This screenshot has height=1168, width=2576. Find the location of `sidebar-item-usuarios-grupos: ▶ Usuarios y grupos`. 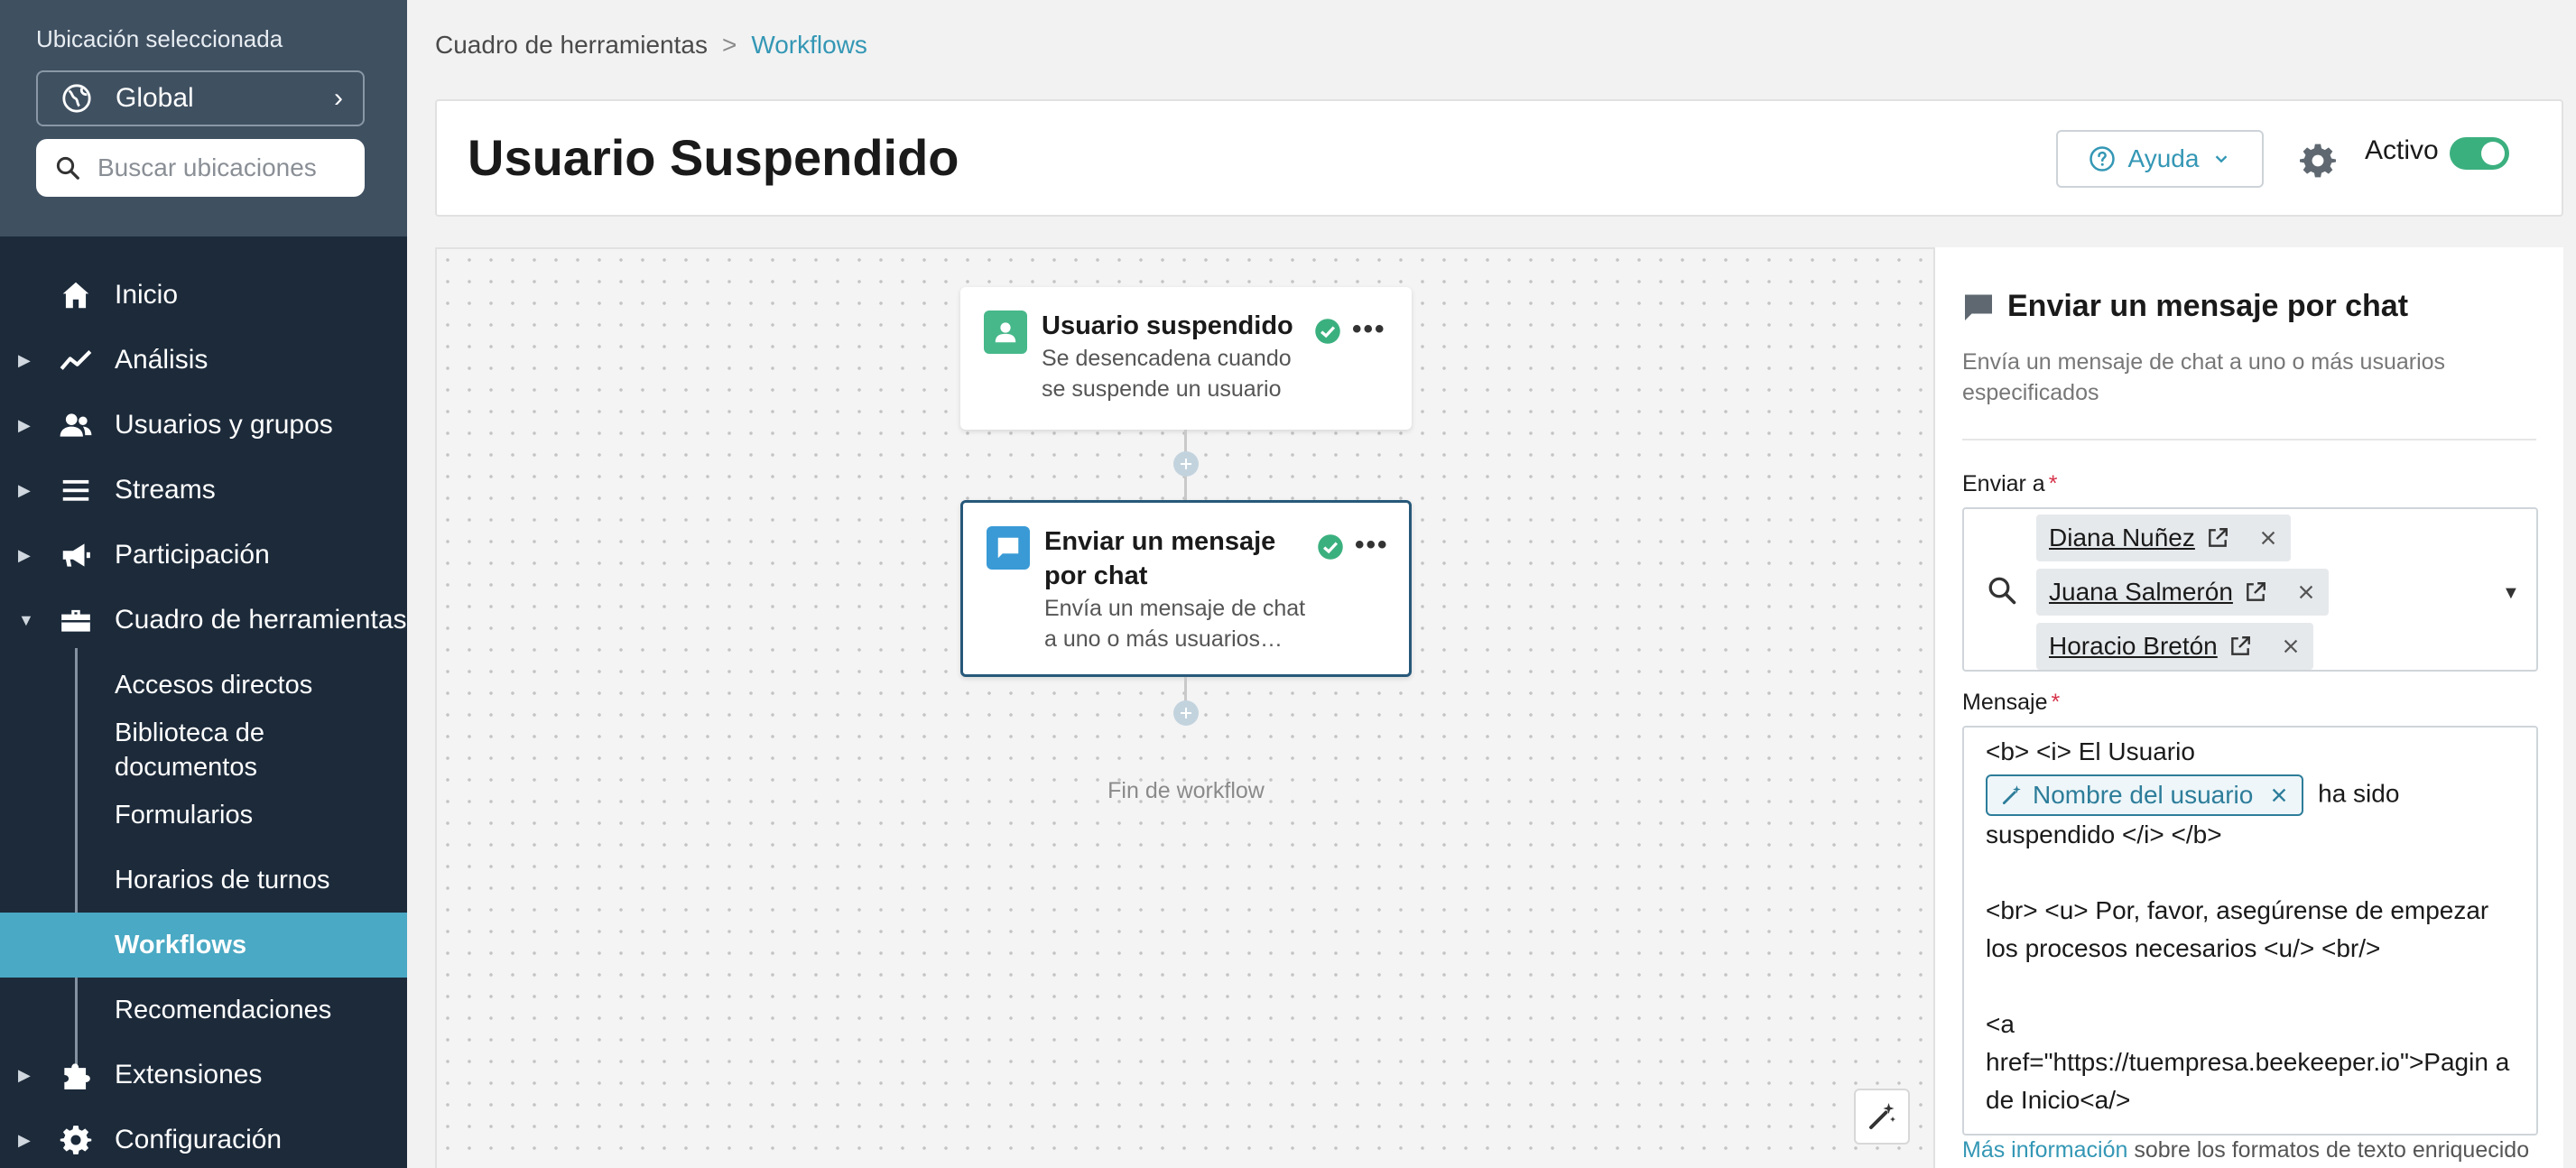

sidebar-item-usuarios-grupos: ▶ Usuarios y grupos is located at coordinates (203, 425).